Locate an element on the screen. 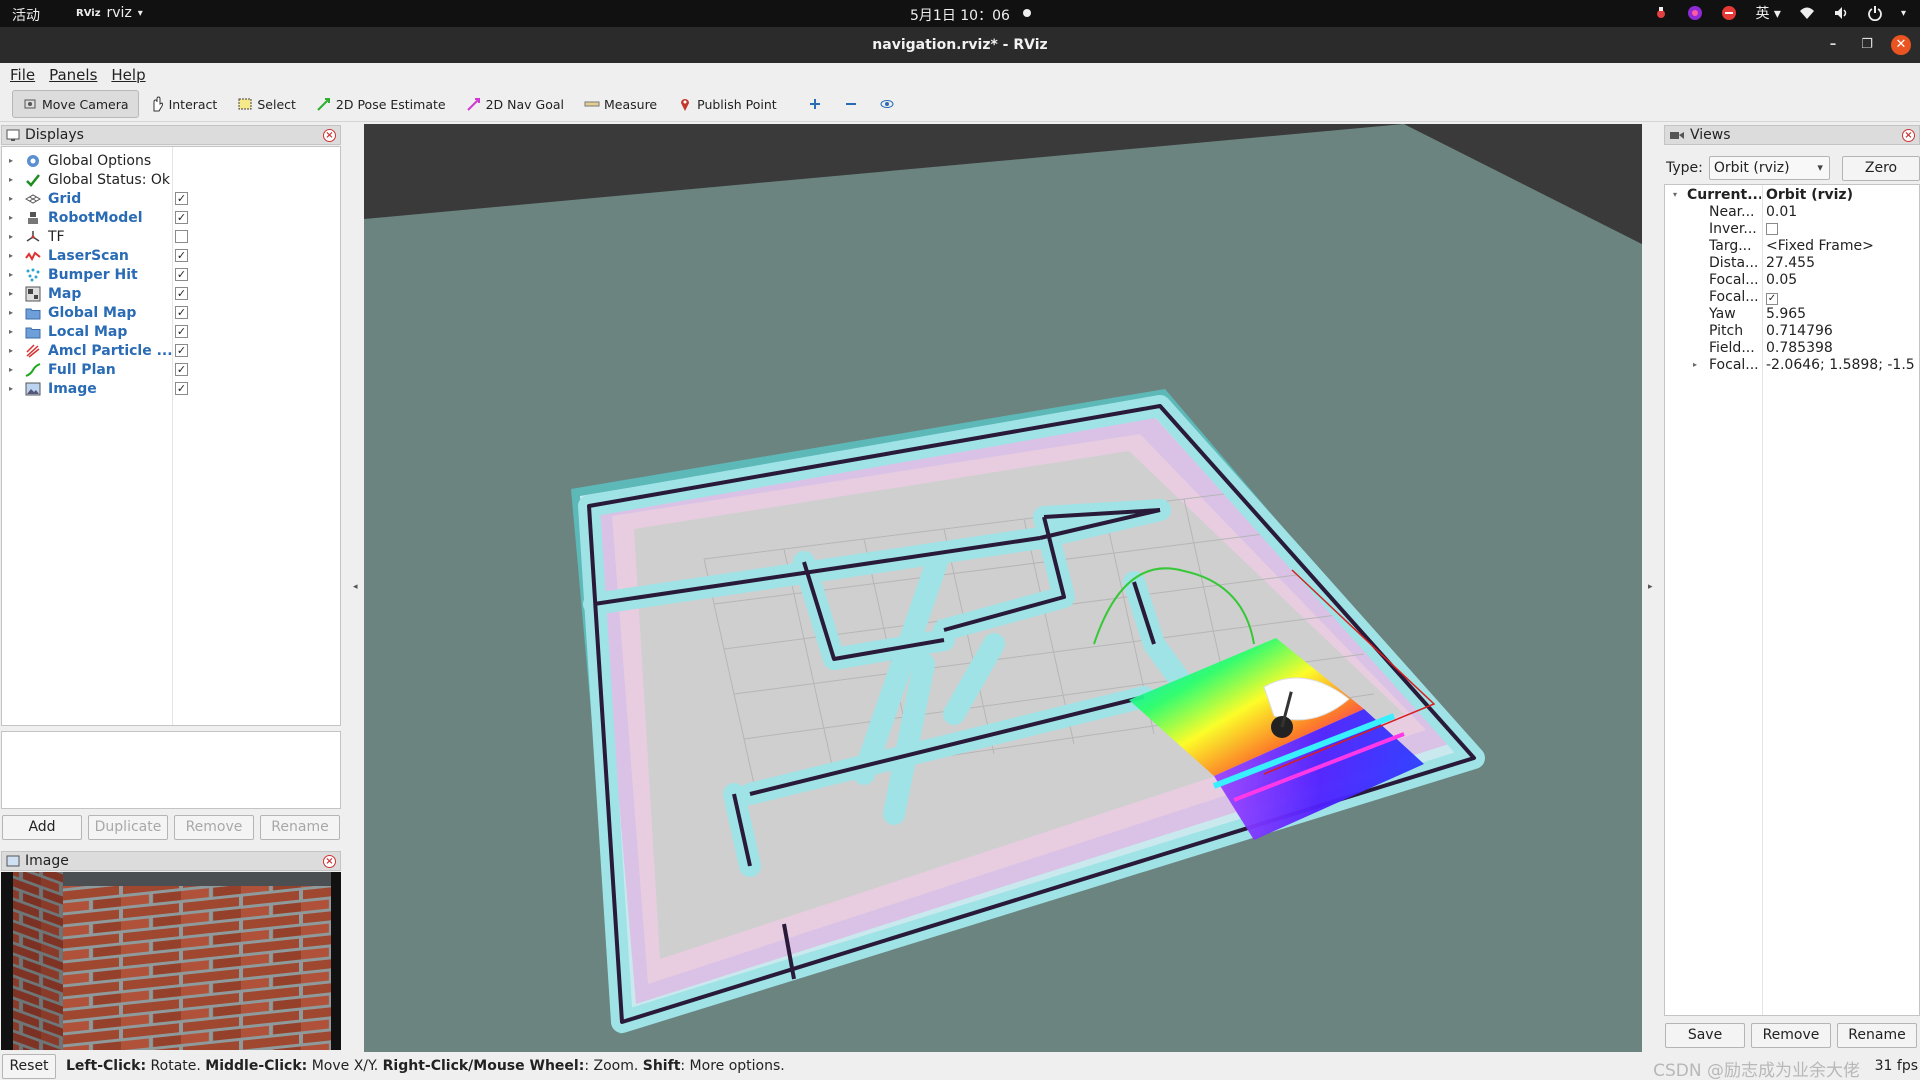 This screenshot has height=1080, width=1920. view-property-row: ▾ Current... Orbit (rviz) is located at coordinates (1792, 195).